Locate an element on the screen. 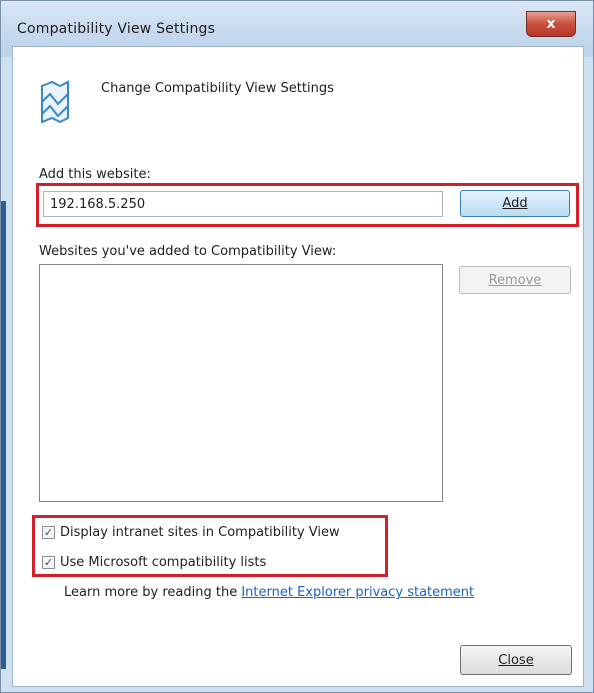  option-ms-lists: ✓ Use Microsoft compatibility lists is located at coordinates (154, 562).